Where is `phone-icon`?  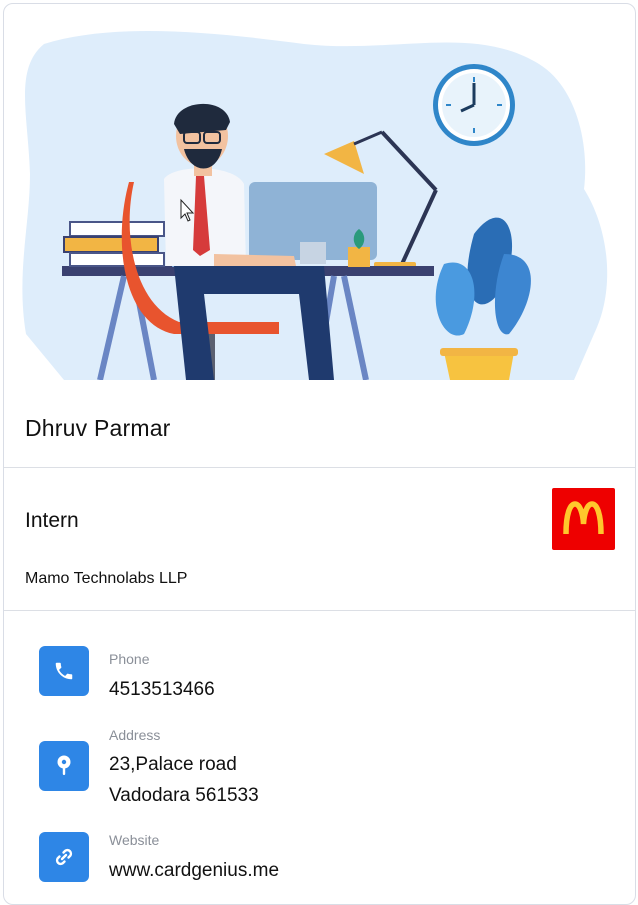 phone-icon is located at coordinates (64, 671).